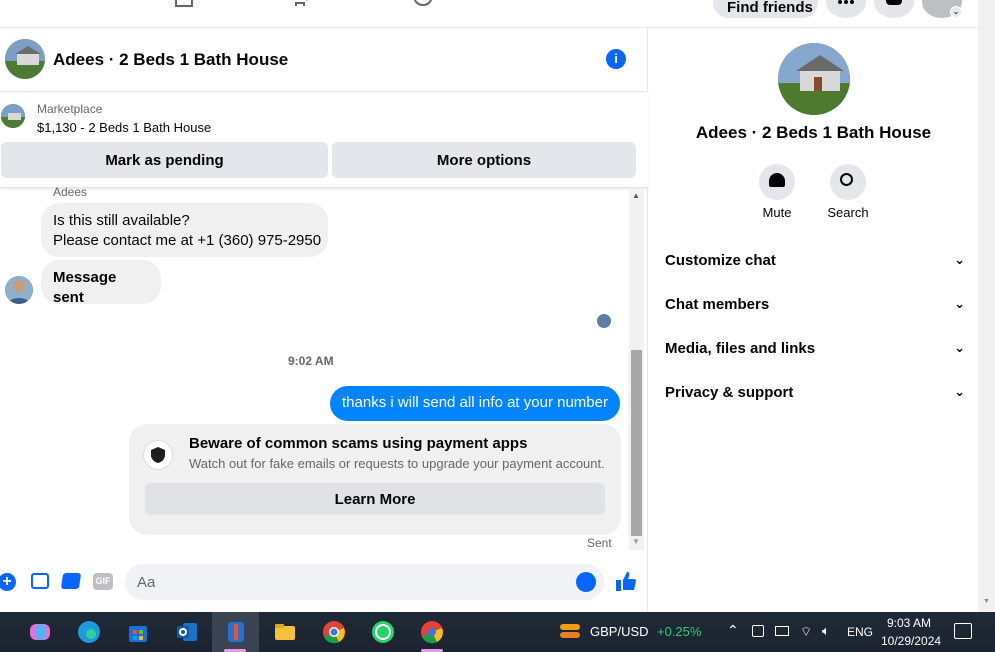  Describe the element at coordinates (13, 116) in the screenshot. I see `listing-thumbnail` at that location.